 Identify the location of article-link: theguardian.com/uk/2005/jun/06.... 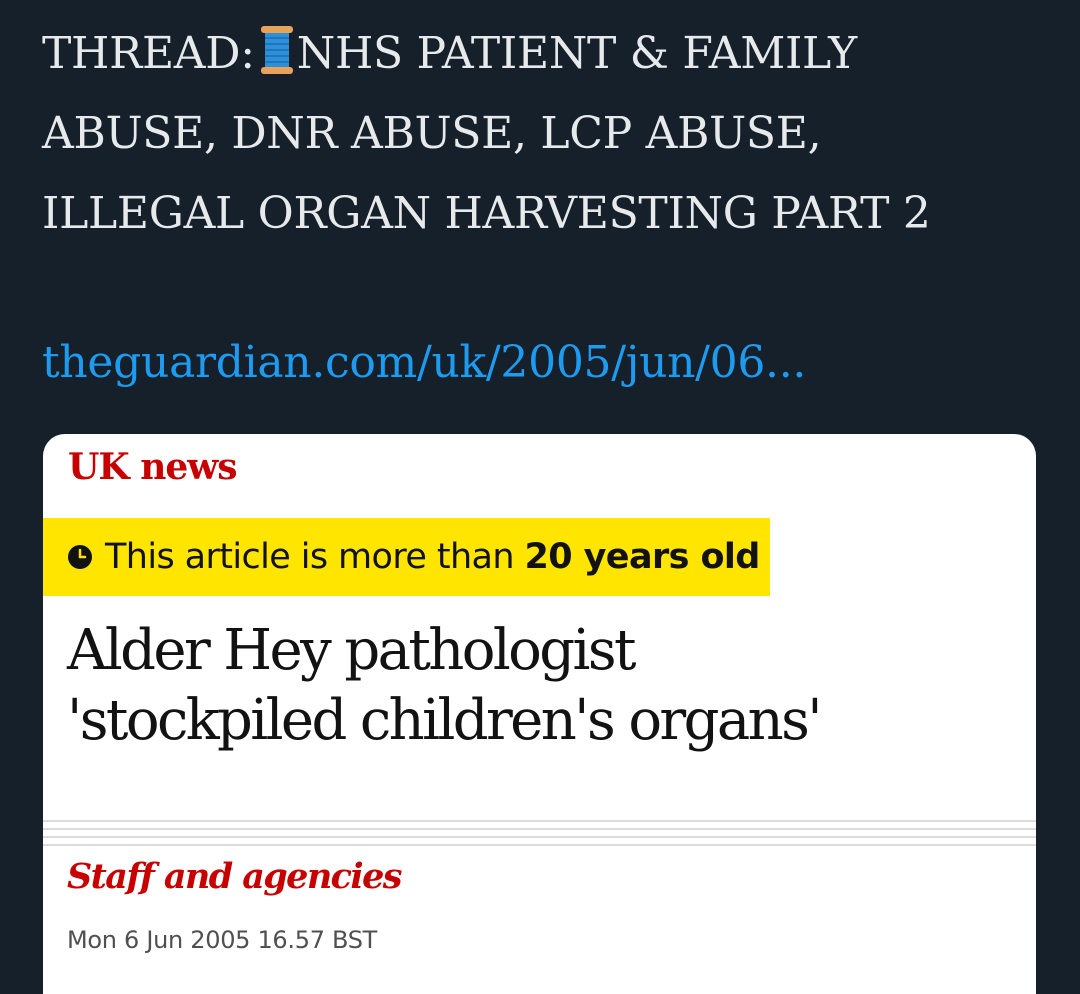
(424, 363).